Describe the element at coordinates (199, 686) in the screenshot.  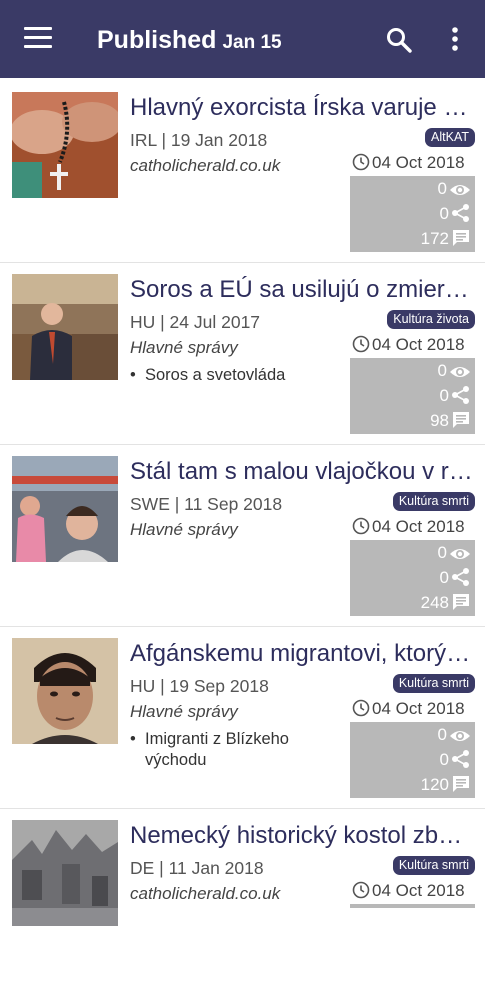
I see `article-country-date: HU | 19 Sep 2018` at that location.